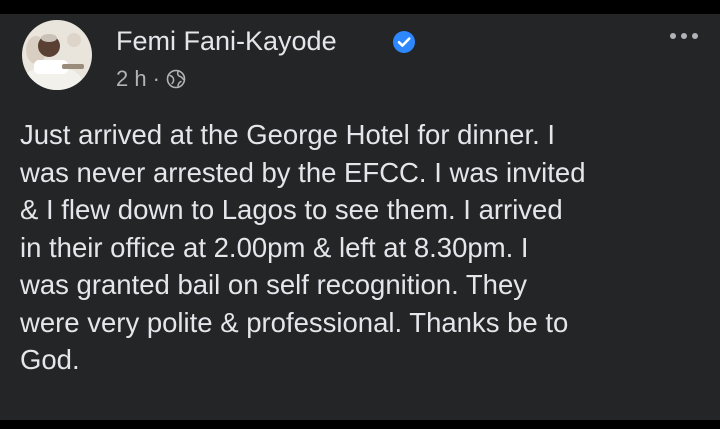  I want to click on more-horizontal-icon, so click(684, 36).